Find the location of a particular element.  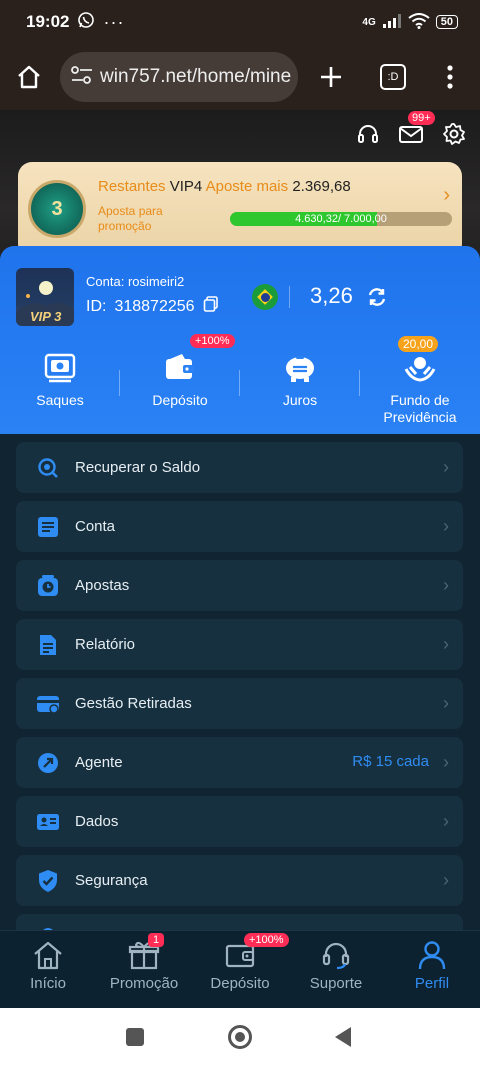

action-juros: Juros is located at coordinates (300, 375).